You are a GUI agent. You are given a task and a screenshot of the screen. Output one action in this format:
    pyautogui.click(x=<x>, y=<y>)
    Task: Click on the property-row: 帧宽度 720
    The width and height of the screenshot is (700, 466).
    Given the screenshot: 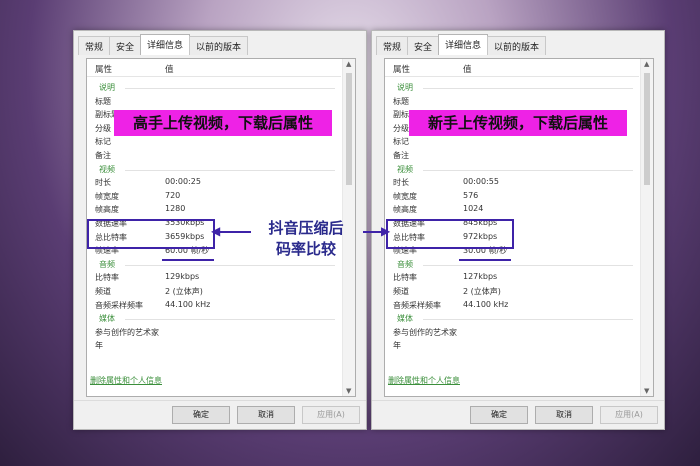 What is the action you would take?
    pyautogui.click(x=214, y=197)
    